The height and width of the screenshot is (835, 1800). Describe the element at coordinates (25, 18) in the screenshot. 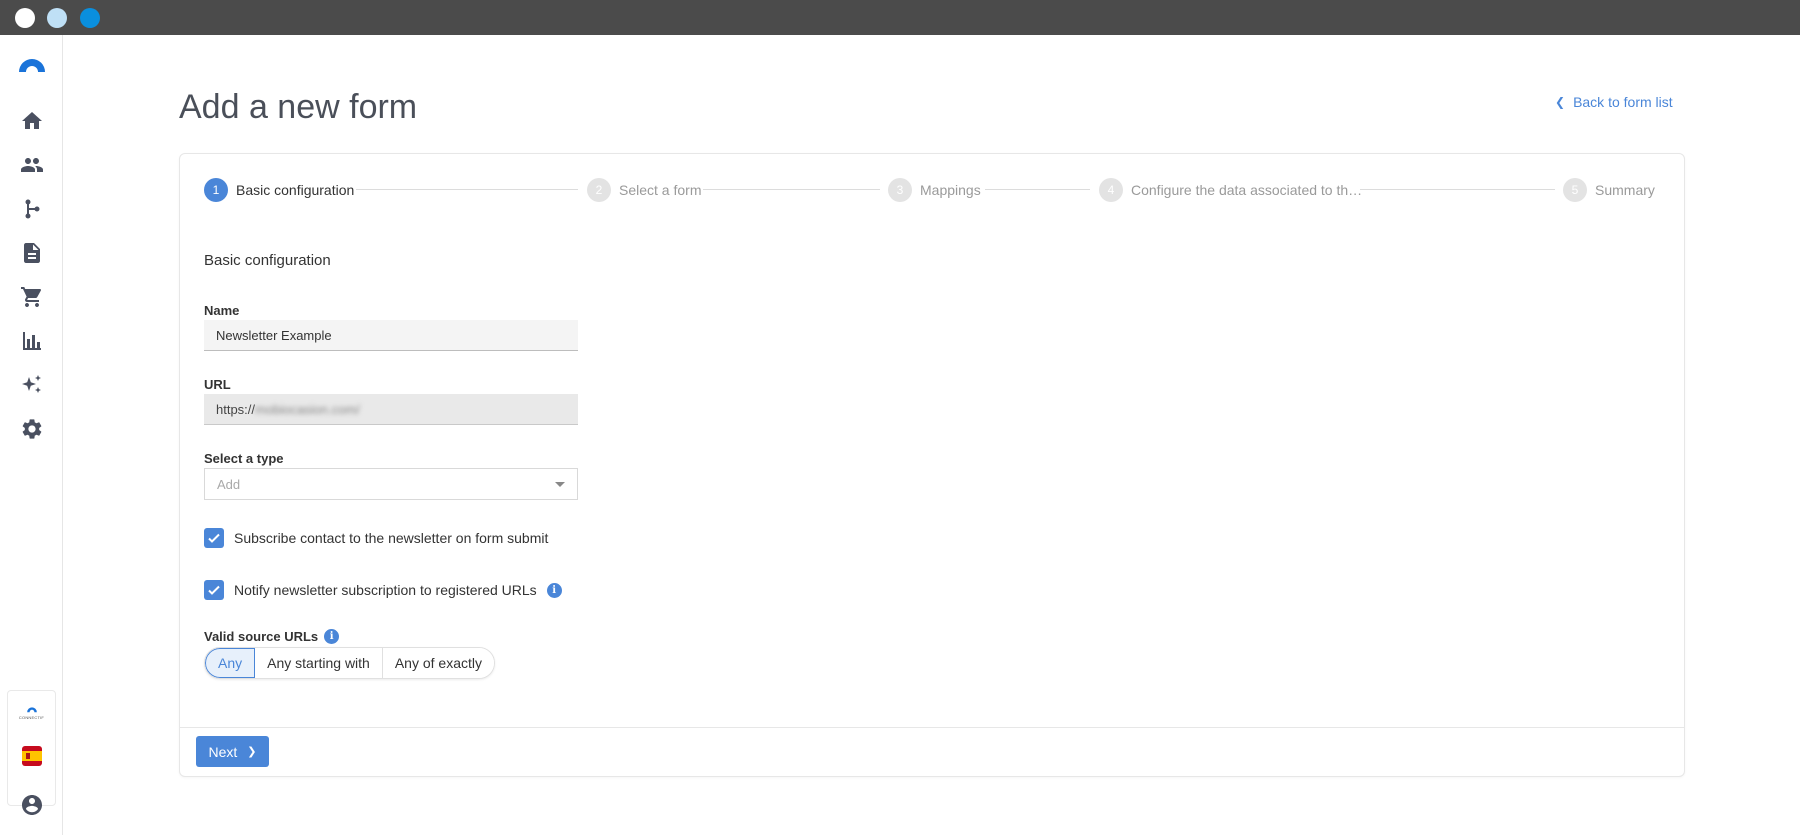

I see `window-close-button` at that location.